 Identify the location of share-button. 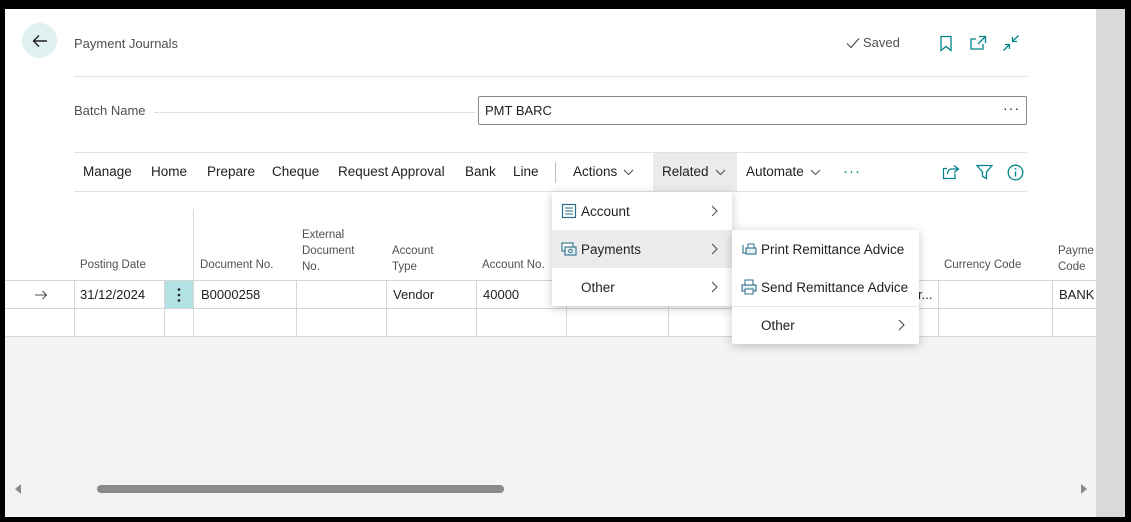
(951, 172).